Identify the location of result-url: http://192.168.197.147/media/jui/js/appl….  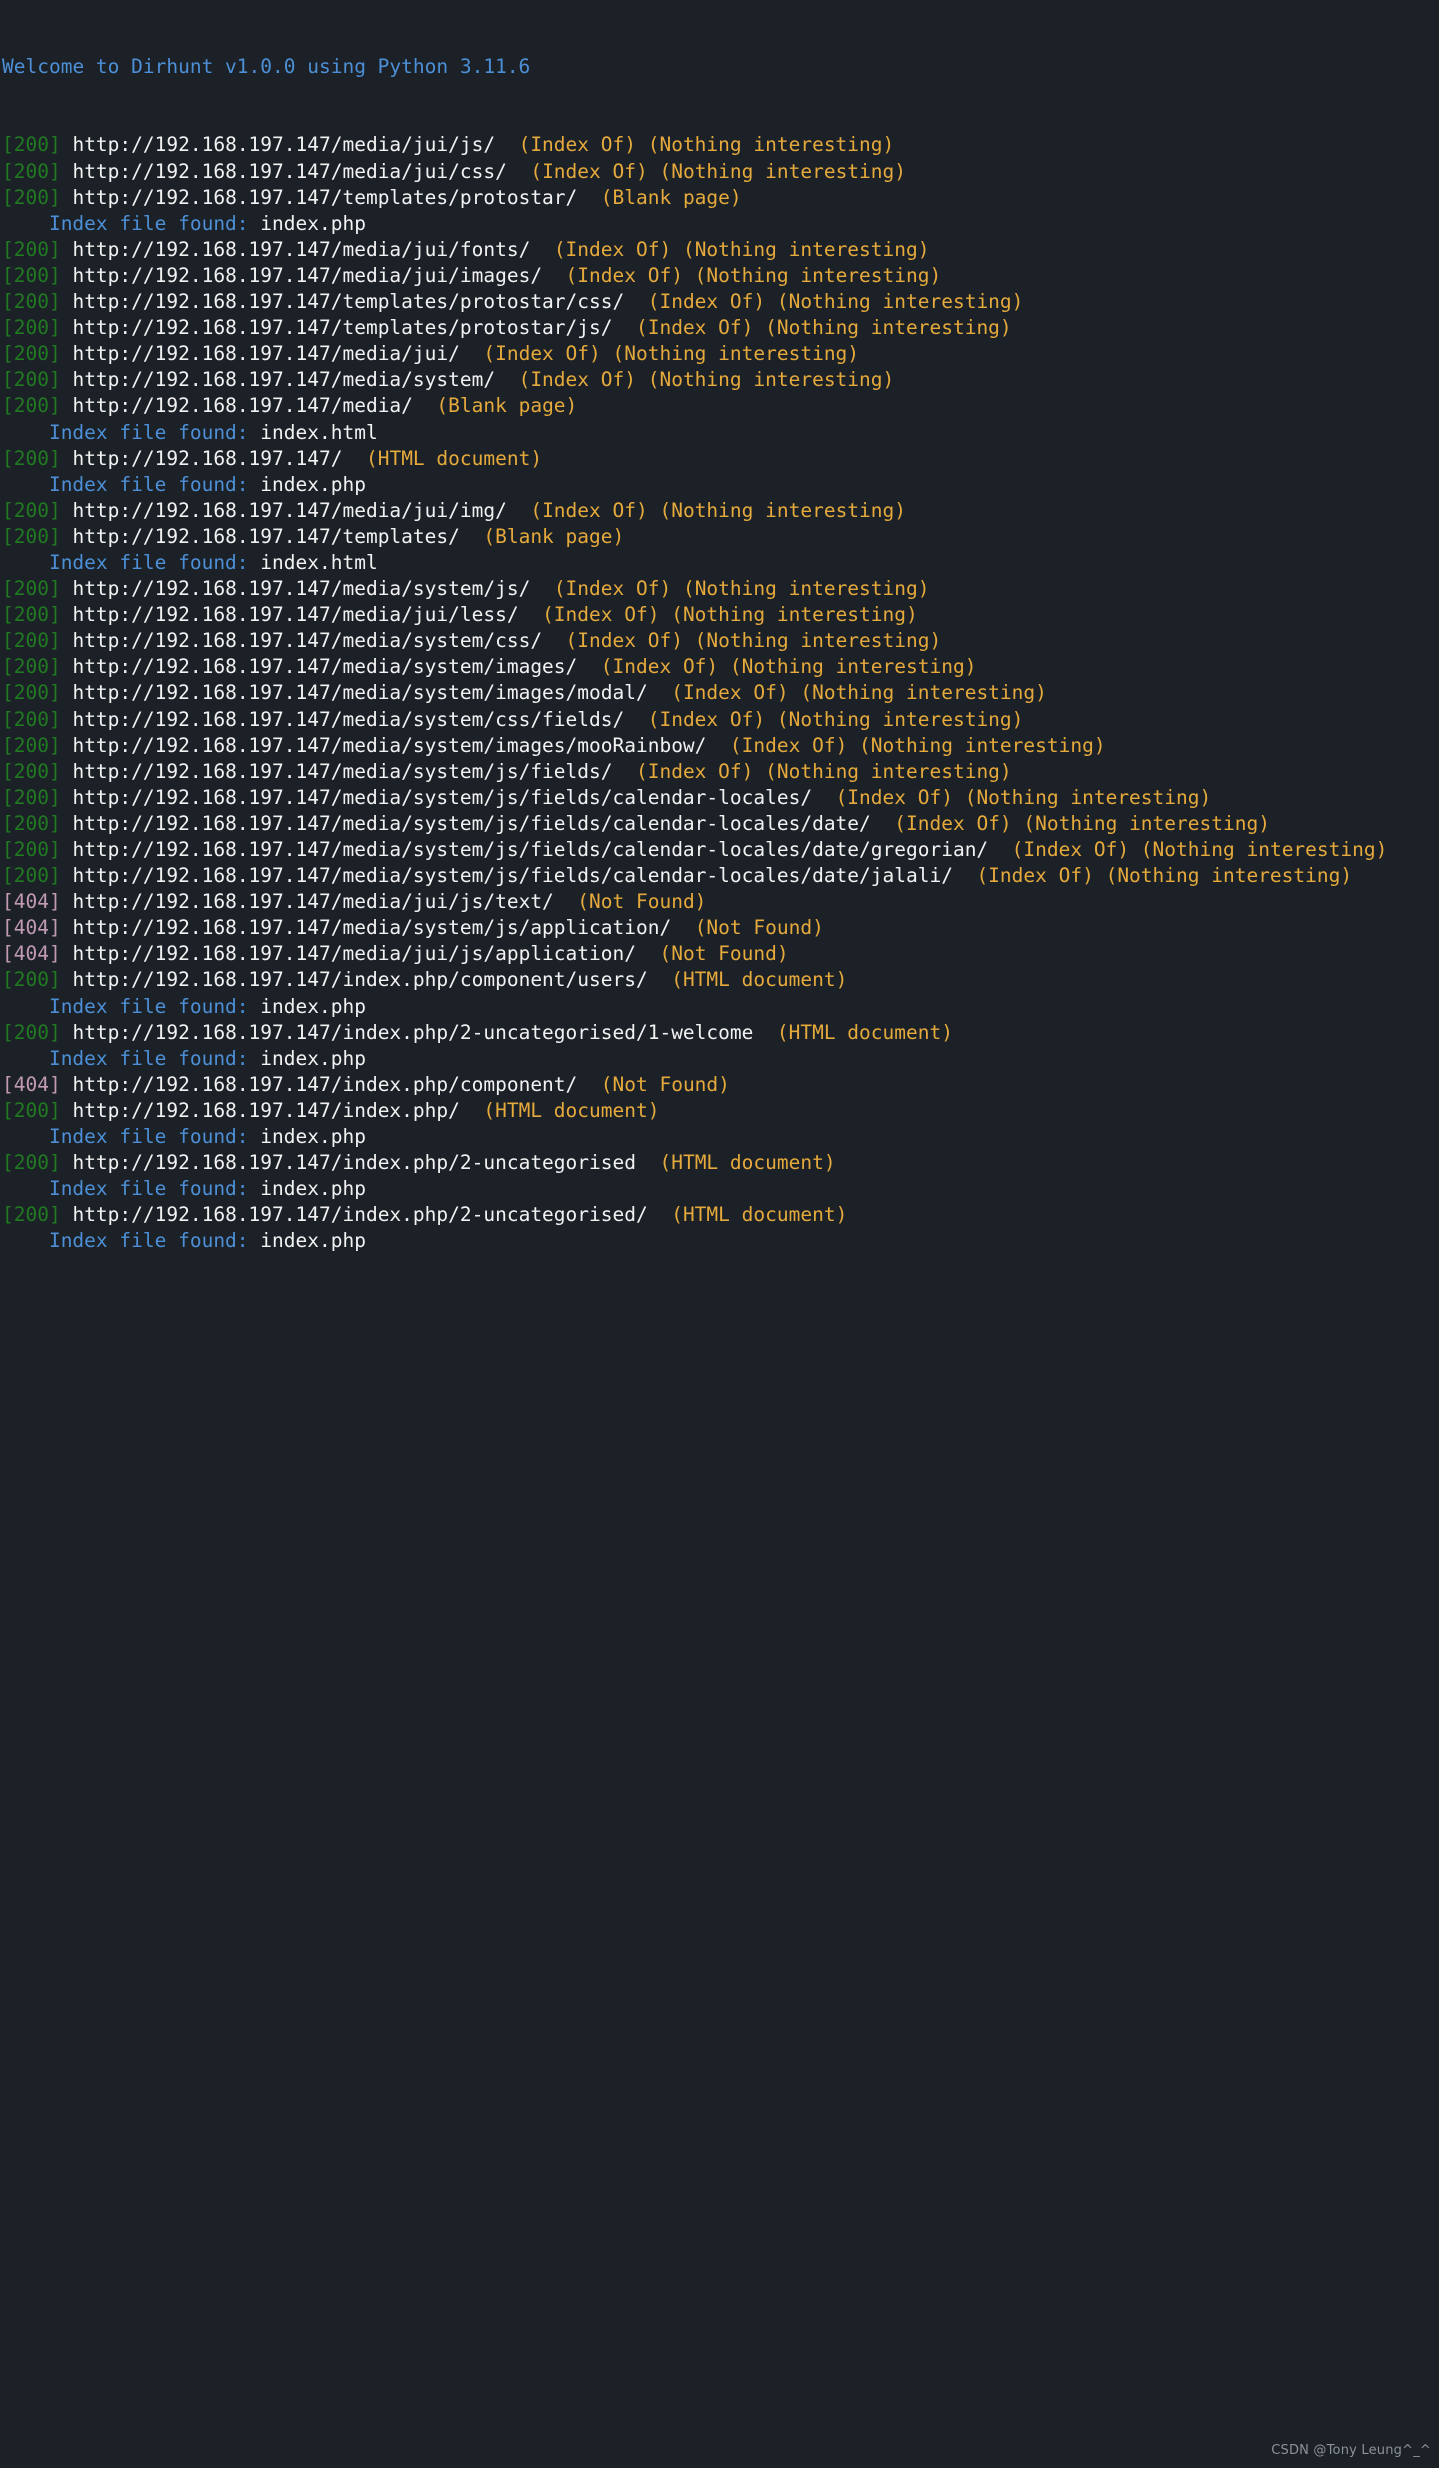
(354, 953).